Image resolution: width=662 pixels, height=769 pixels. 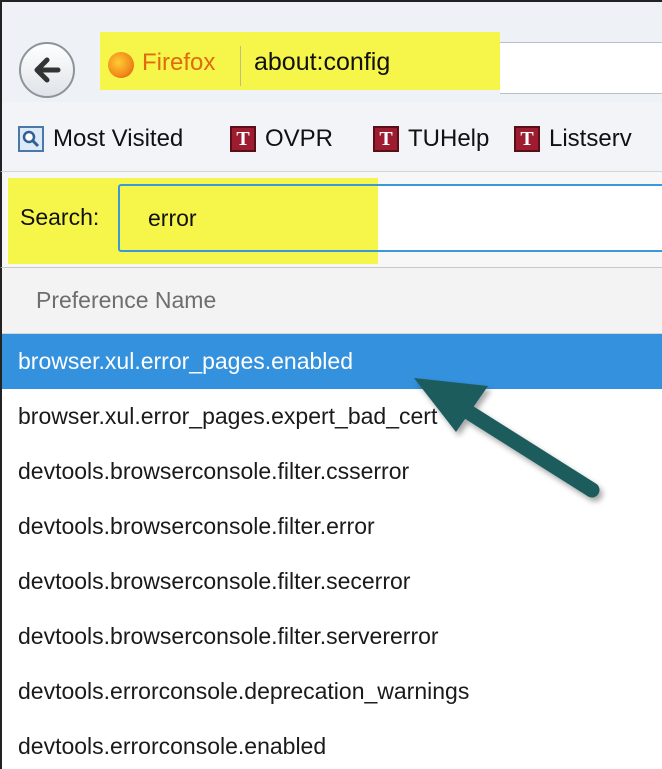 I want to click on table-row: devtools.errorconsole.enabled, so click(x=332, y=744).